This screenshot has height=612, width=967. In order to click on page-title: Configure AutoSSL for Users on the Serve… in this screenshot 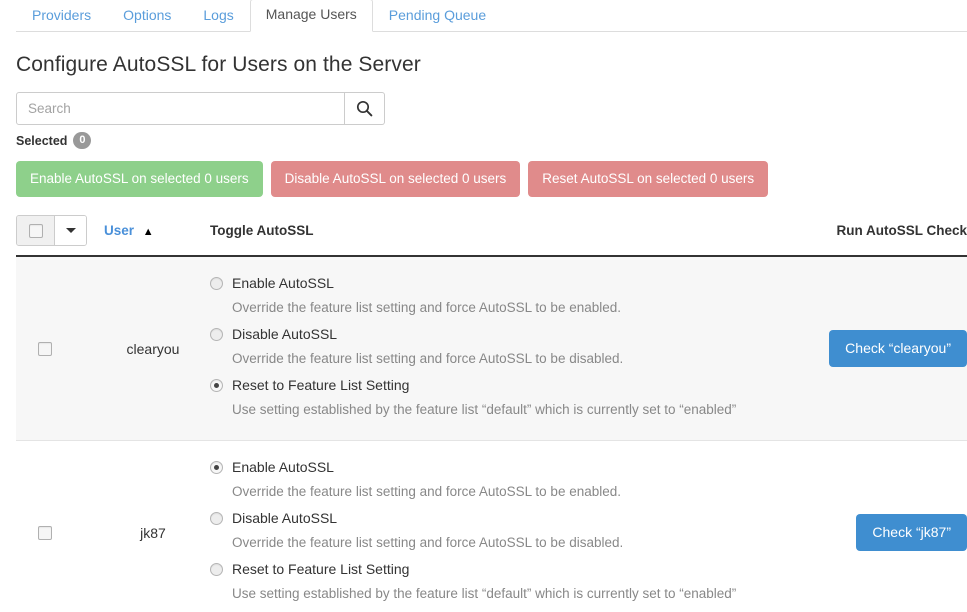, I will do `click(218, 64)`.